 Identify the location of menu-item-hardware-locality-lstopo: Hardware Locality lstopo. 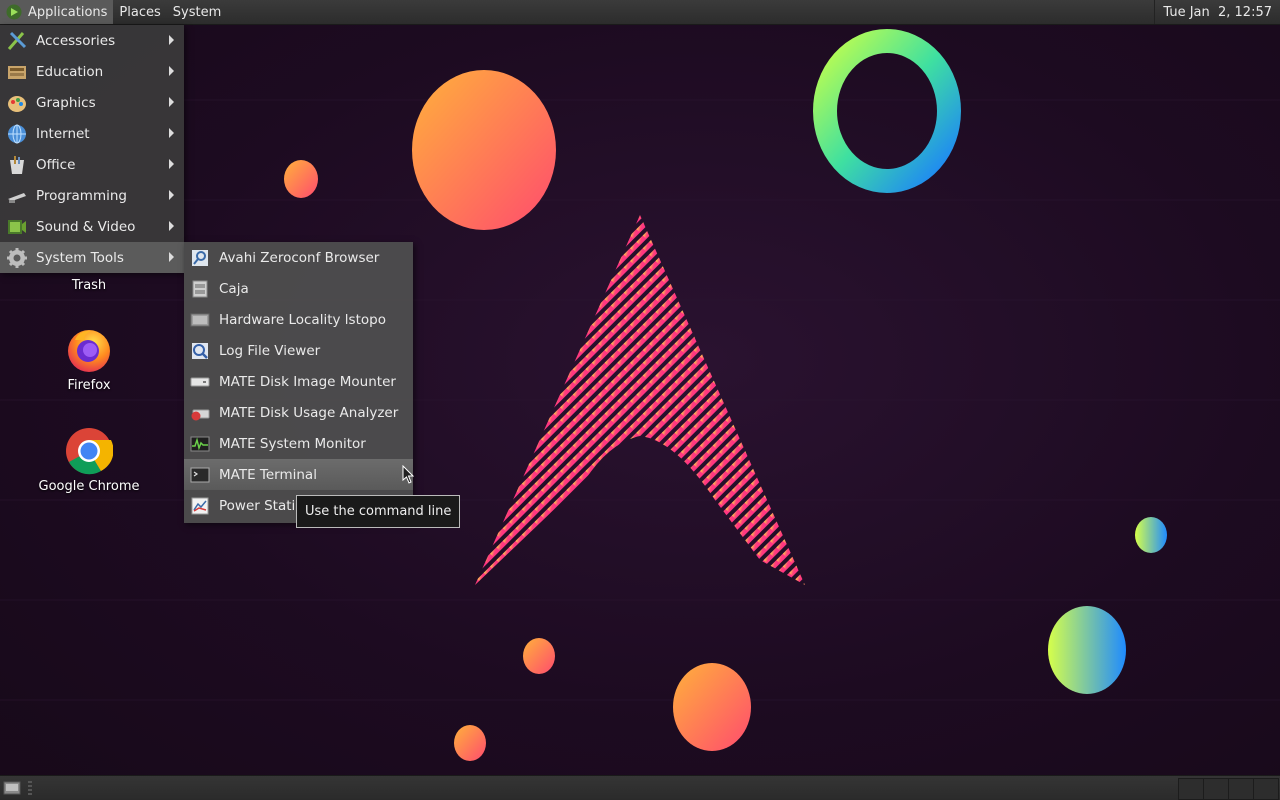
(298, 319).